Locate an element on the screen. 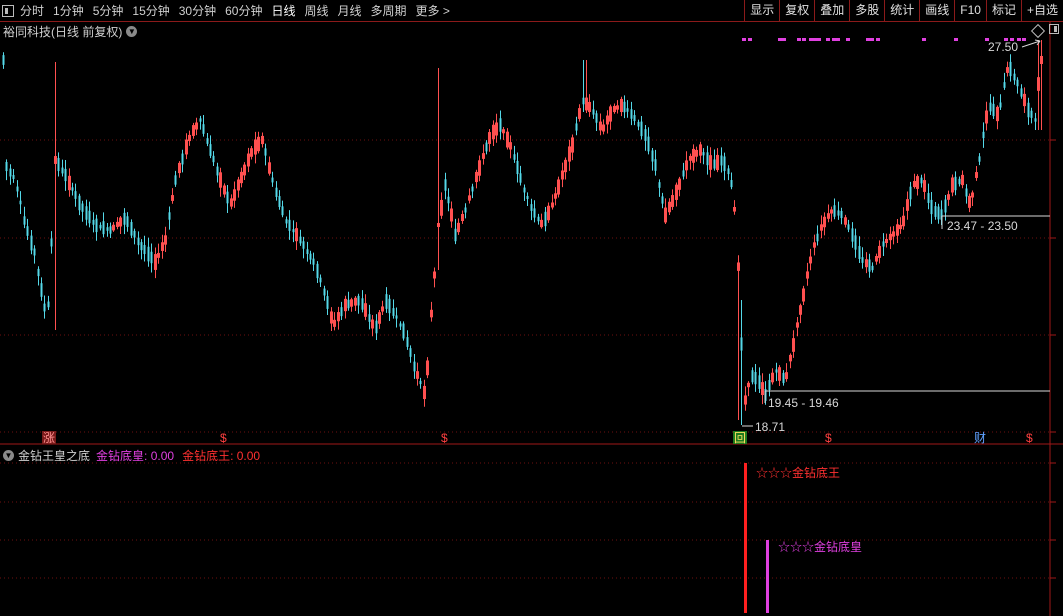 Image resolution: width=1063 pixels, height=616 pixels. stock-title: 裕同科技(日线 前复权) ▼ is located at coordinates (70, 31).